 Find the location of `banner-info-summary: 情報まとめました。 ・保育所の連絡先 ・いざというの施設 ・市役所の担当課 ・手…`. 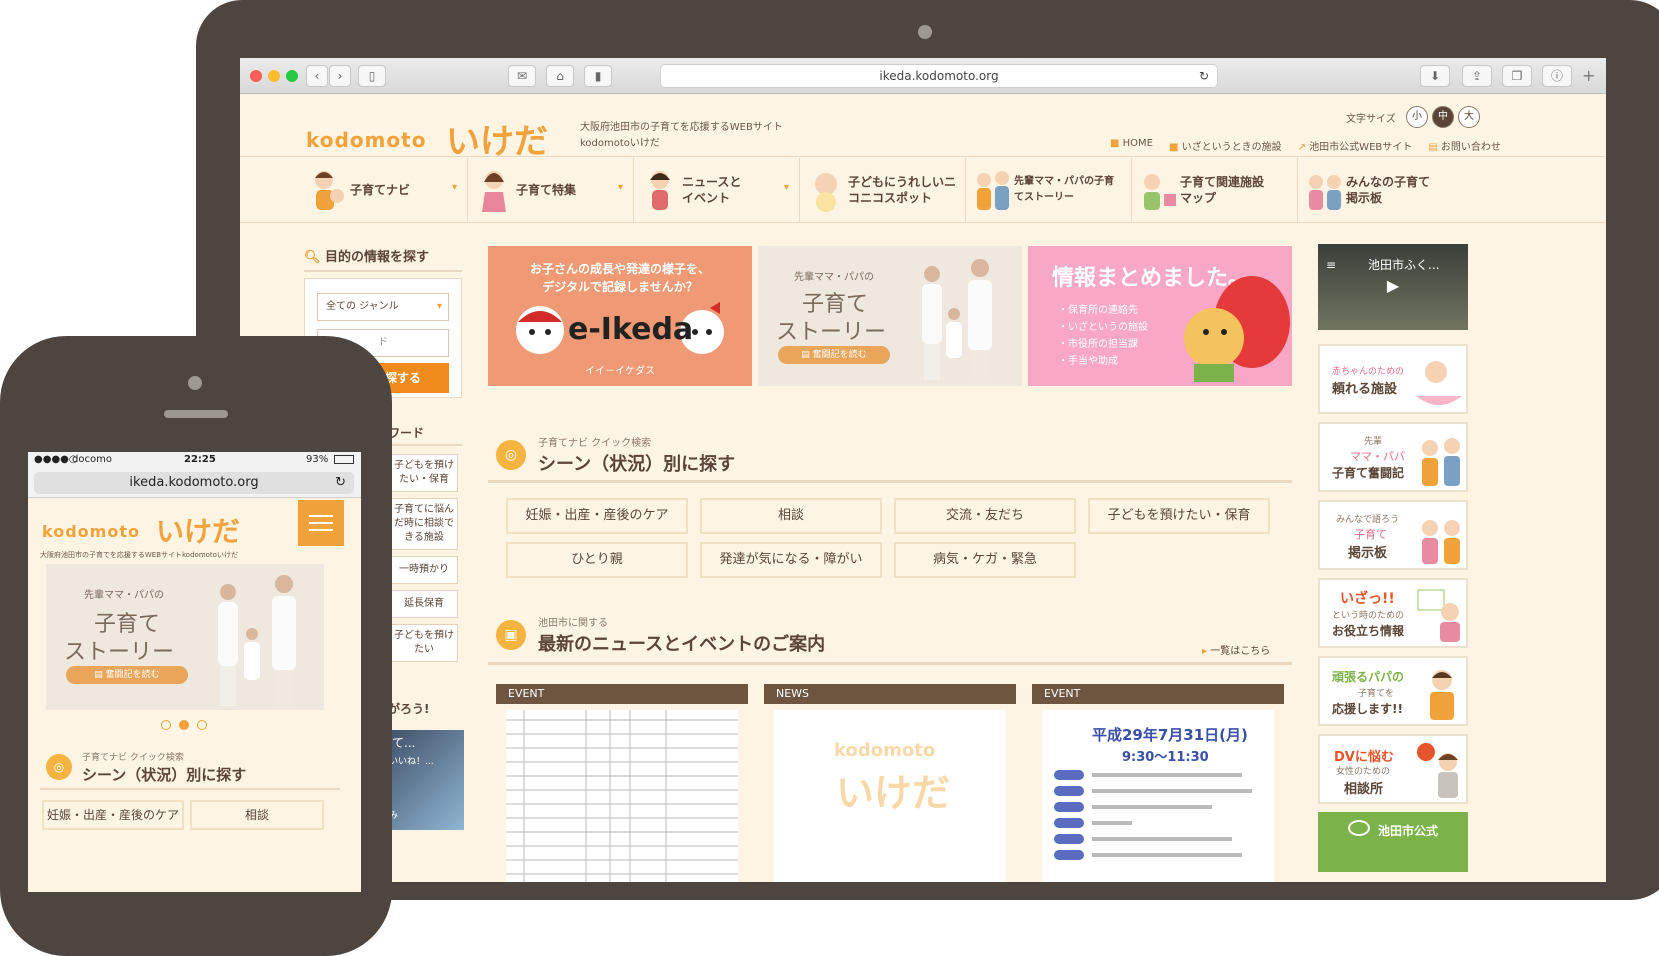

banner-info-summary: 情報まとめました。 ・保育所の連絡先 ・いざというの施設 ・市役所の担当課 ・手… is located at coordinates (1160, 316).